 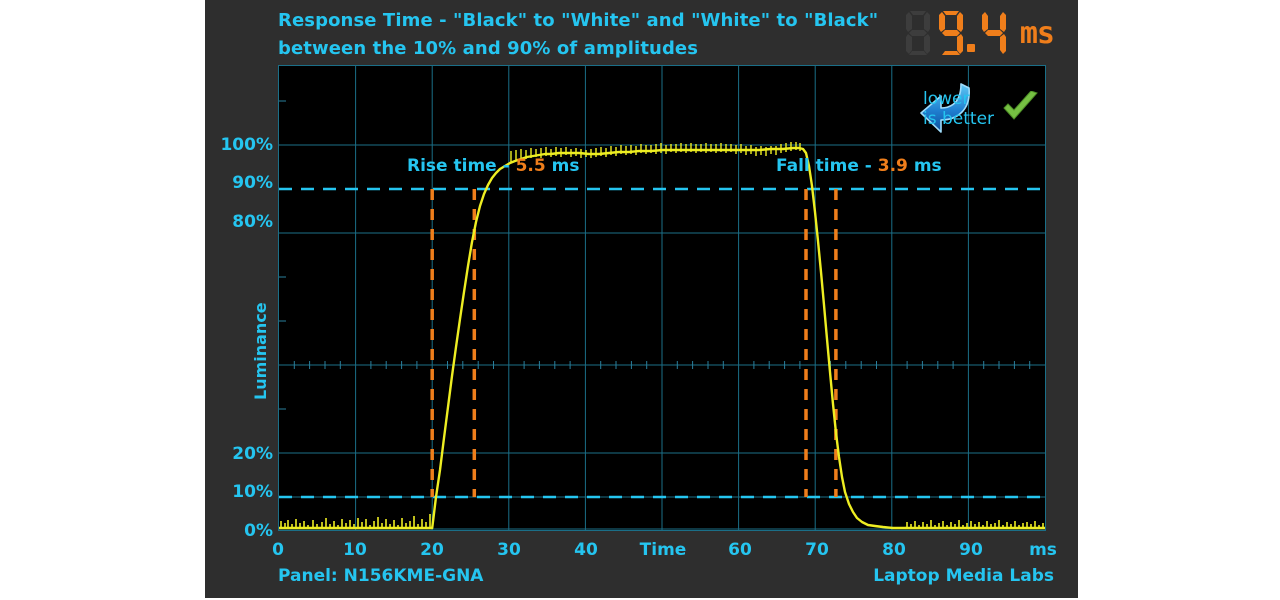 I want to click on lower-is-better-badge: lower is better, so click(x=992, y=109).